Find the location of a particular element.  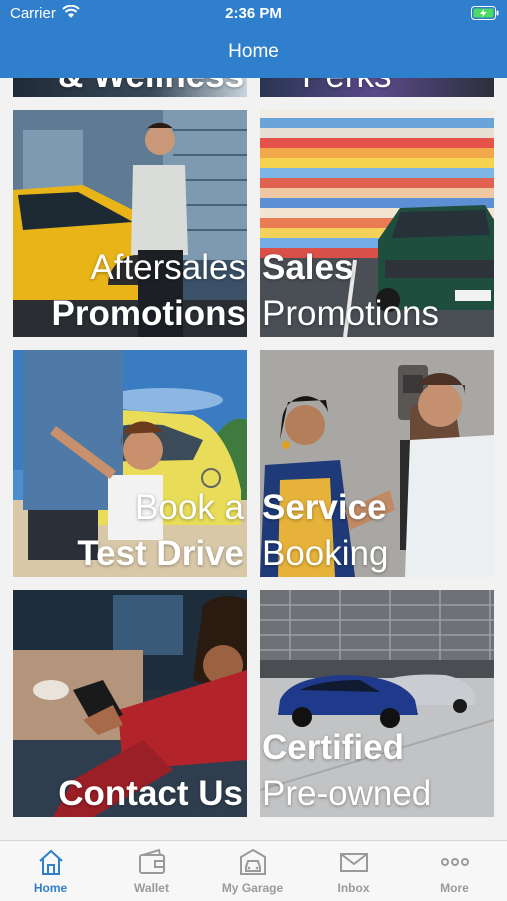

tile-perks: Perks is located at coordinates (377, 87).